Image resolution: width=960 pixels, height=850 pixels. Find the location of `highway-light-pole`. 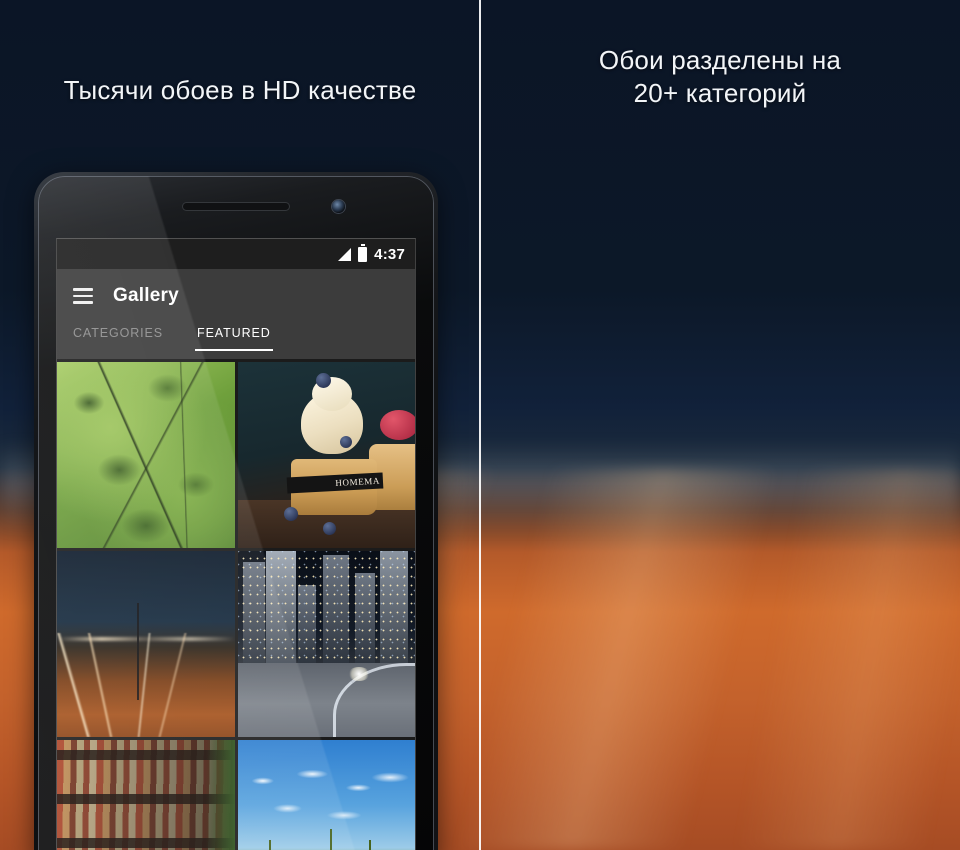

highway-light-pole is located at coordinates (137, 651).